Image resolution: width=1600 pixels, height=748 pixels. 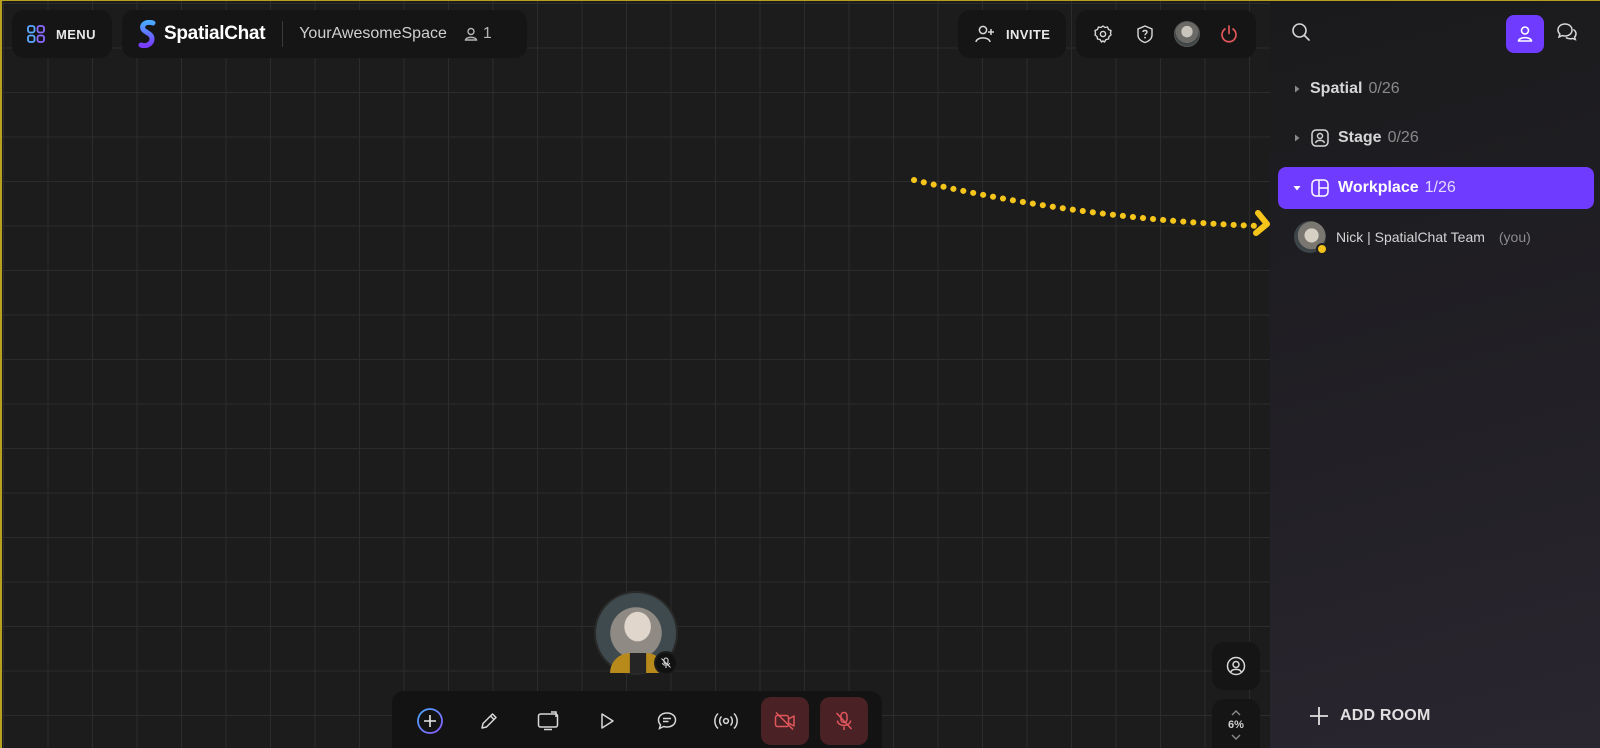 I want to click on member-list-item: Nick | SpatialChat Team (you), so click(x=1412, y=238).